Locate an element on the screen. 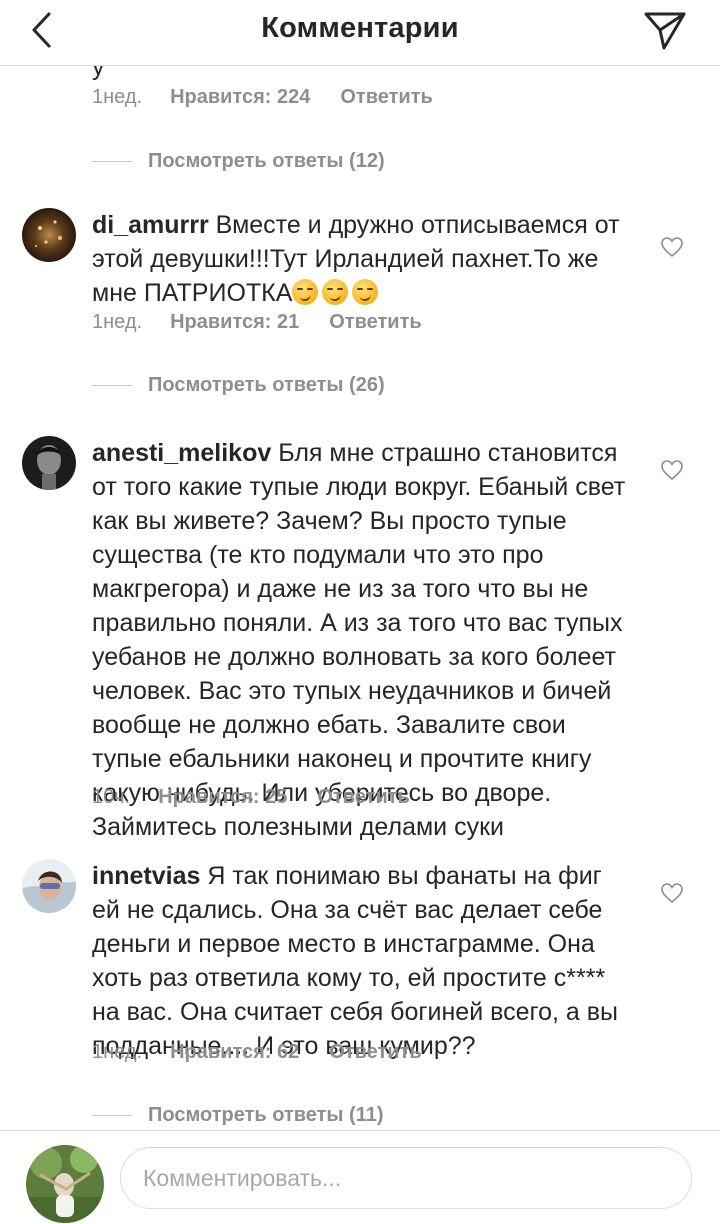 This screenshot has height=1224, width=720. comment-username: di_amurrr is located at coordinates (150, 225).